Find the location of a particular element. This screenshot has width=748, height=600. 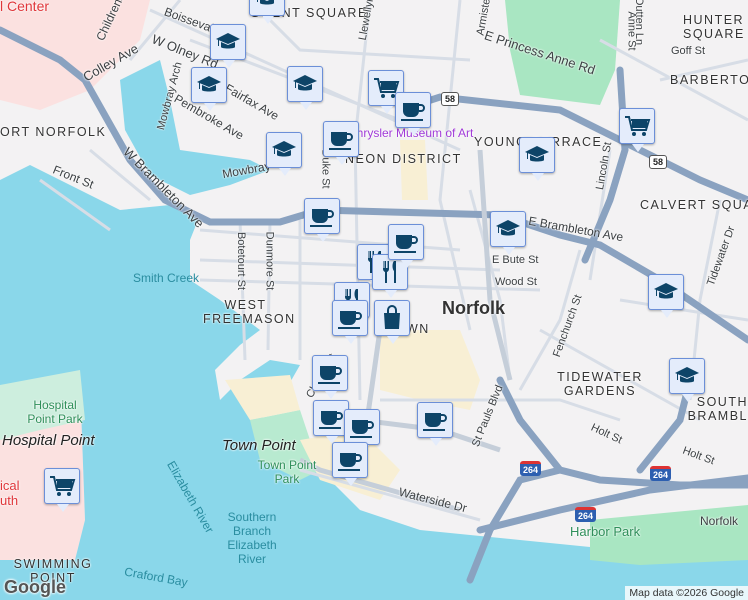

place-label: Hospital Point is located at coordinates (48, 440).